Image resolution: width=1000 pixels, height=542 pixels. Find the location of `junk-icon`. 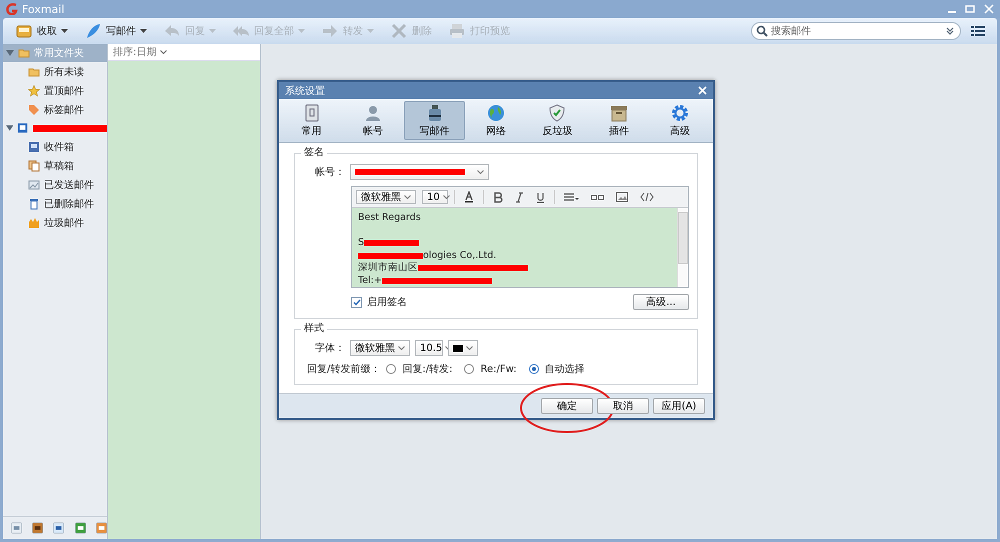

junk-icon is located at coordinates (34, 222).